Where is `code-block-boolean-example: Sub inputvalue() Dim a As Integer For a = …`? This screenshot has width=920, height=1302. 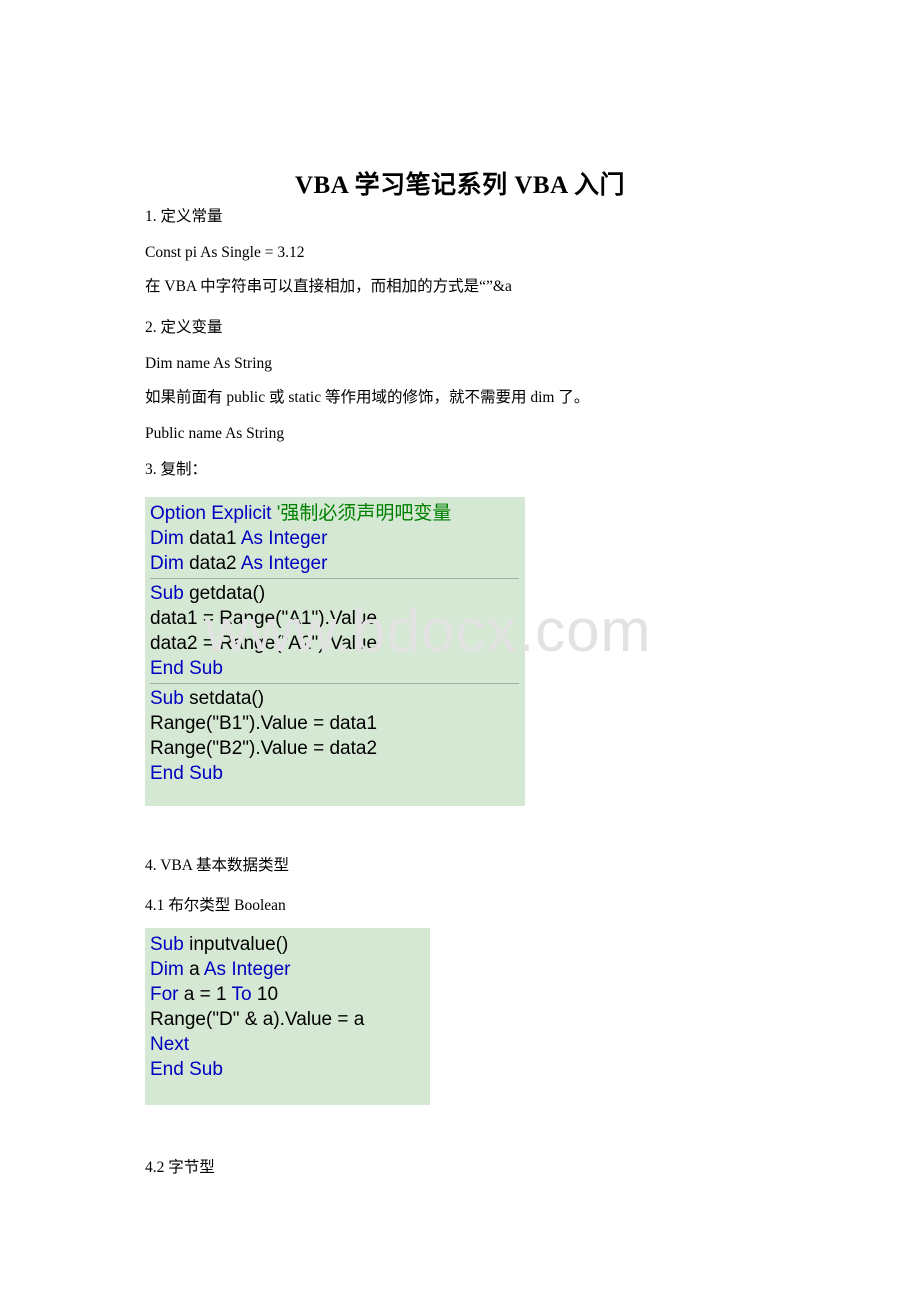 code-block-boolean-example: Sub inputvalue() Dim a As Integer For a = … is located at coordinates (287, 1016).